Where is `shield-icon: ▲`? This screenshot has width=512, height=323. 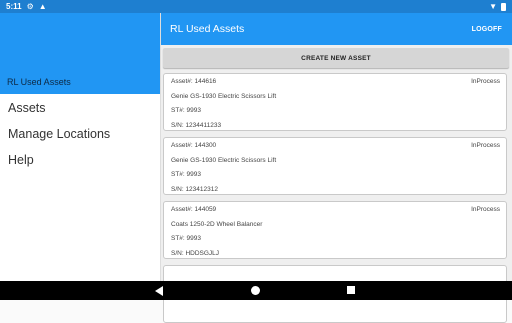
shield-icon: ▲ is located at coordinates (42, 6).